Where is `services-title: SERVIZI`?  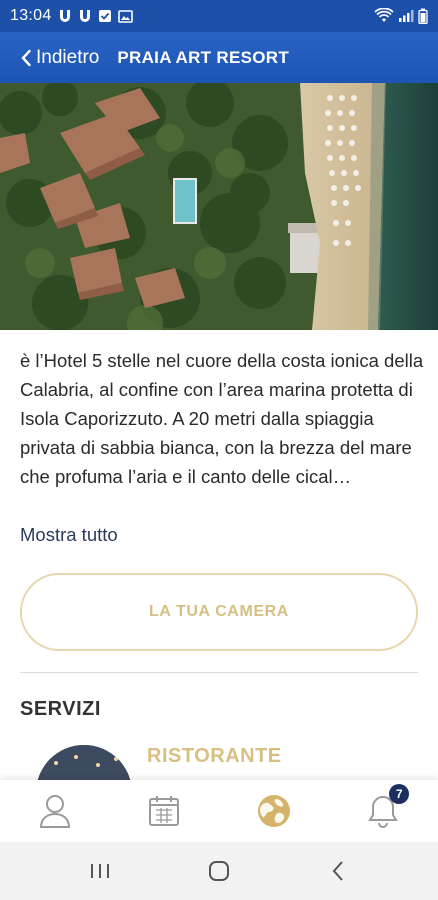 services-title: SERVIZI is located at coordinates (60, 709).